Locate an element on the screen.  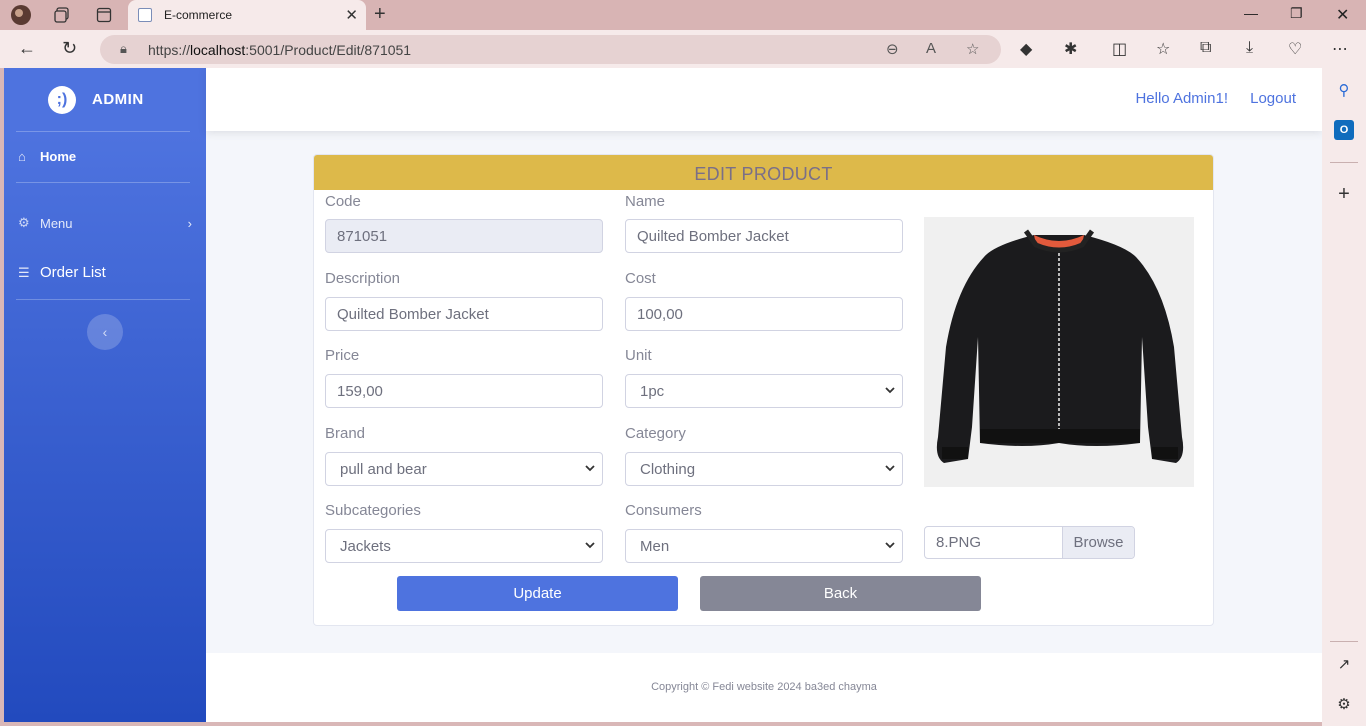
tab-title: E-commerce is located at coordinates (198, 15).